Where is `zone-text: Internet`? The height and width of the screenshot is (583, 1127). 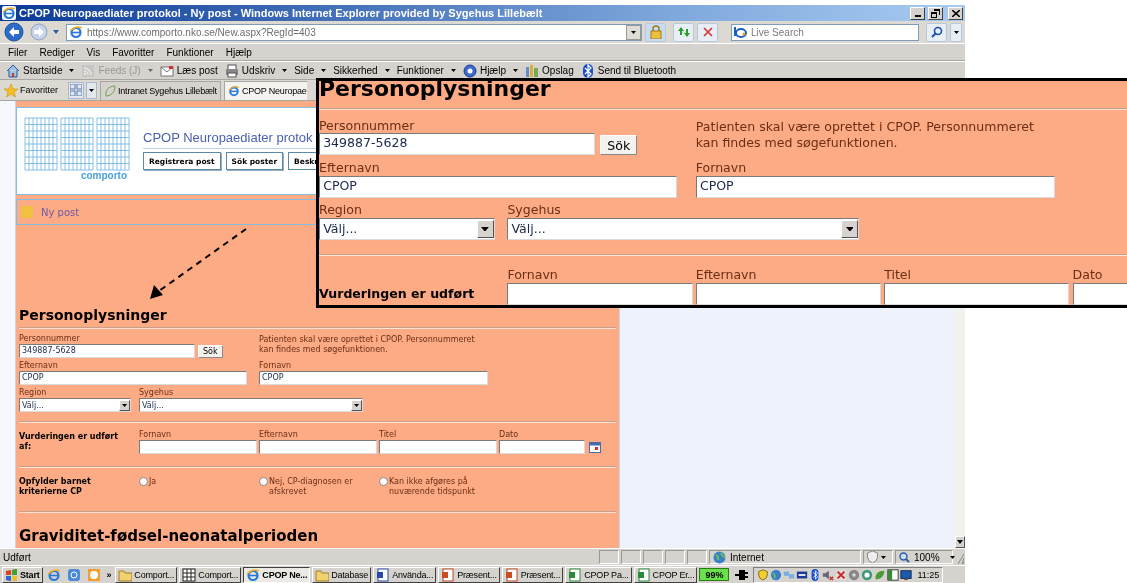
zone-text: Internet is located at coordinates (747, 557).